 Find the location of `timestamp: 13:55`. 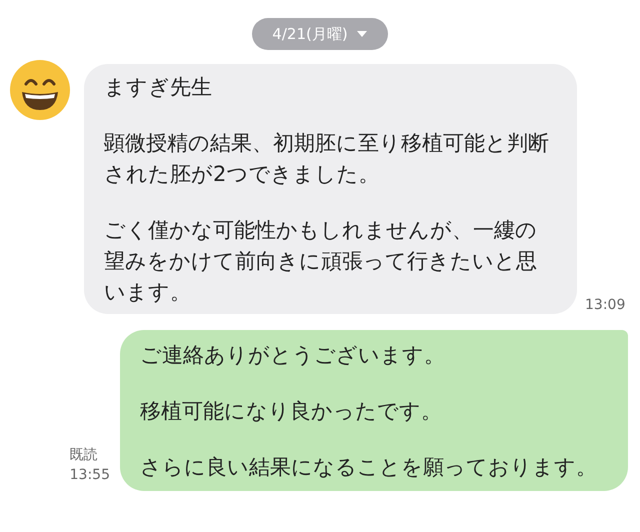

timestamp: 13:55 is located at coordinates (90, 475).